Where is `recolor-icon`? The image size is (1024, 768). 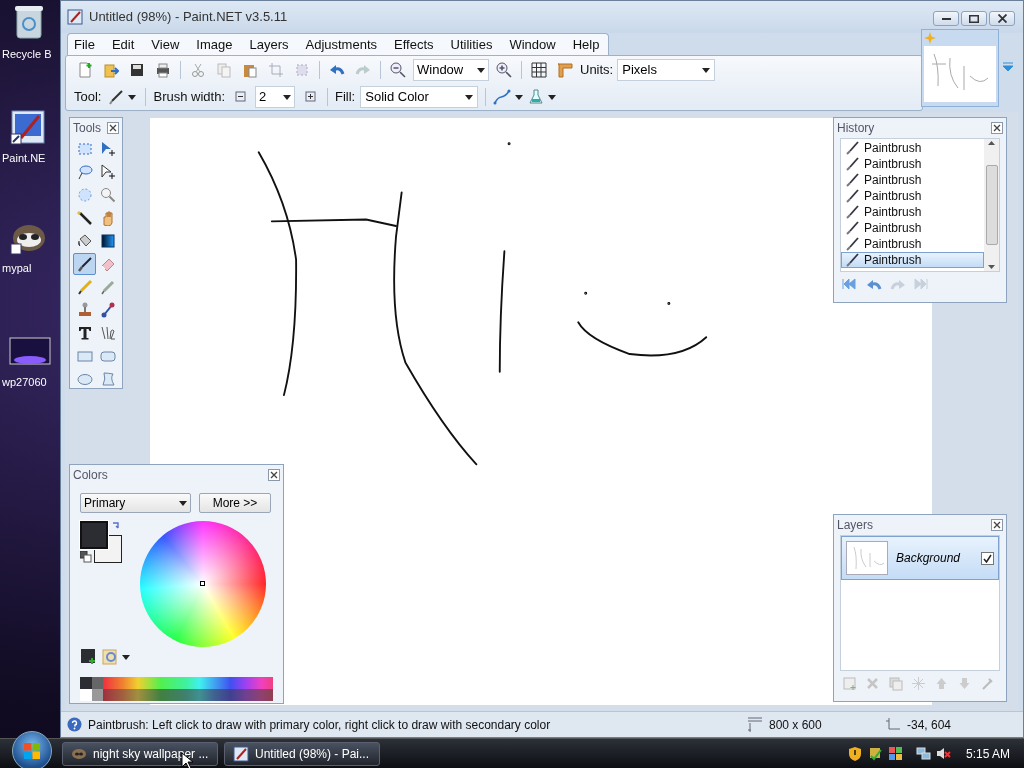 recolor-icon is located at coordinates (108, 310).